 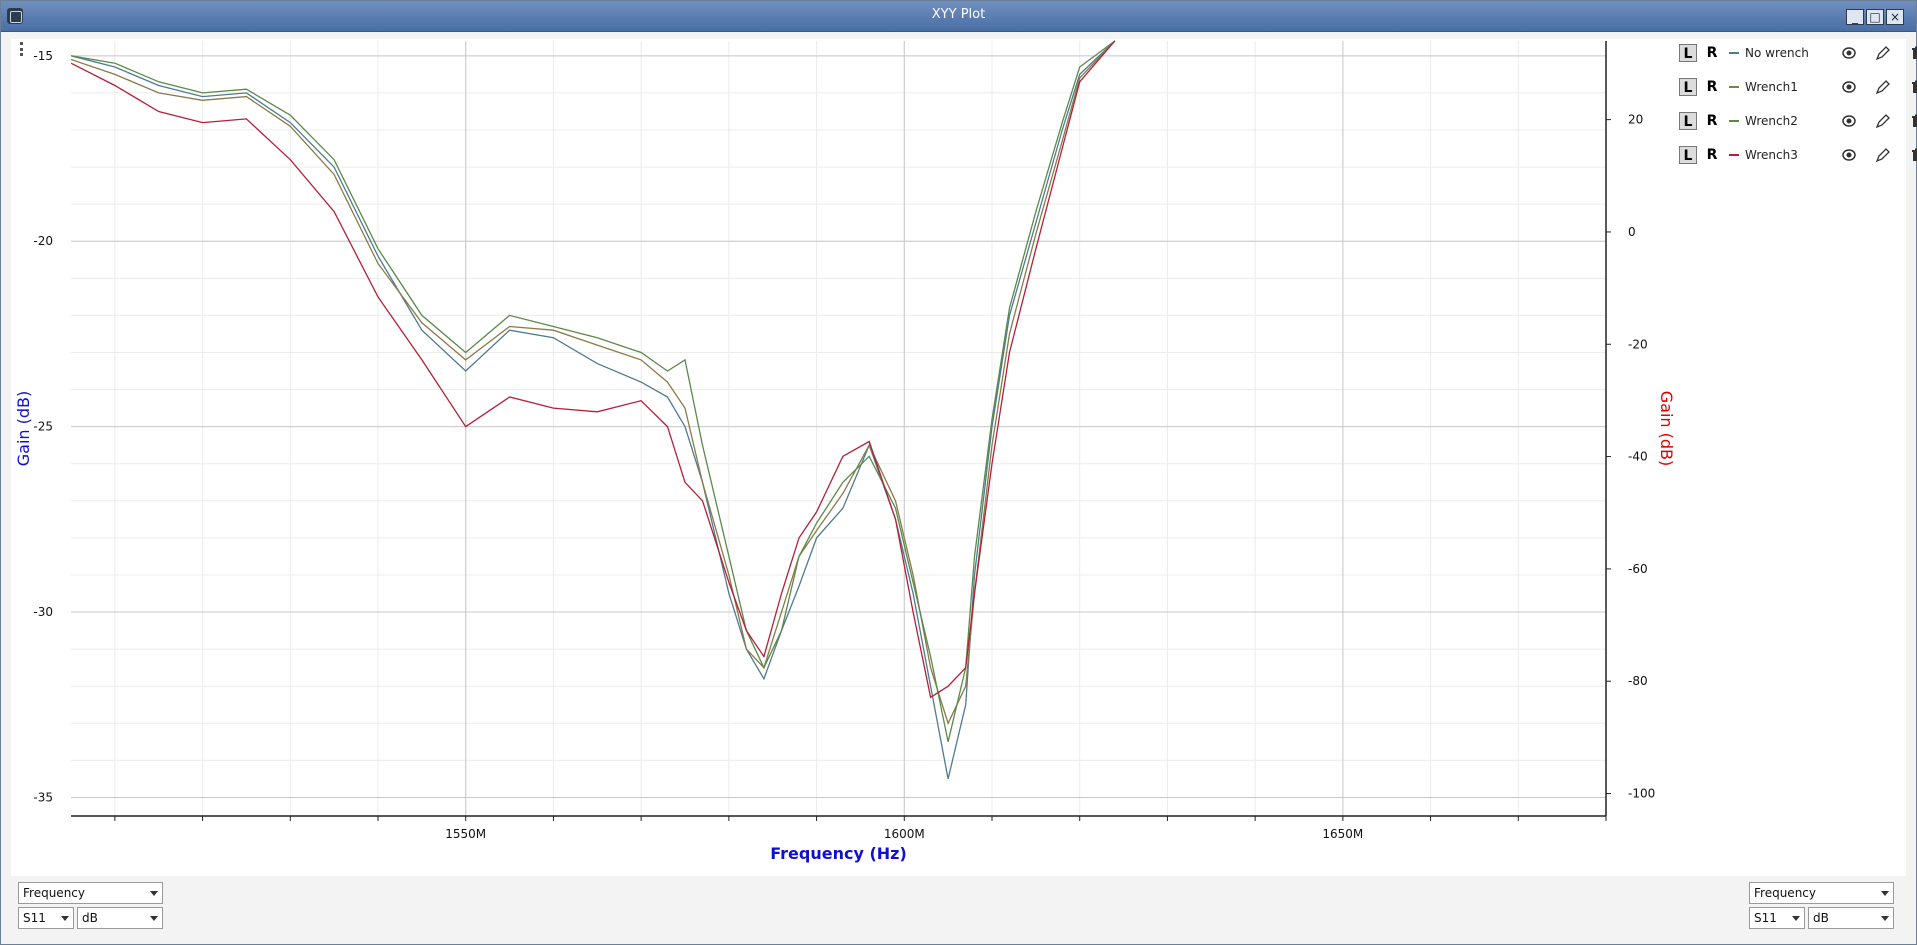 I want to click on right-param-select: S11, so click(x=1777, y=918).